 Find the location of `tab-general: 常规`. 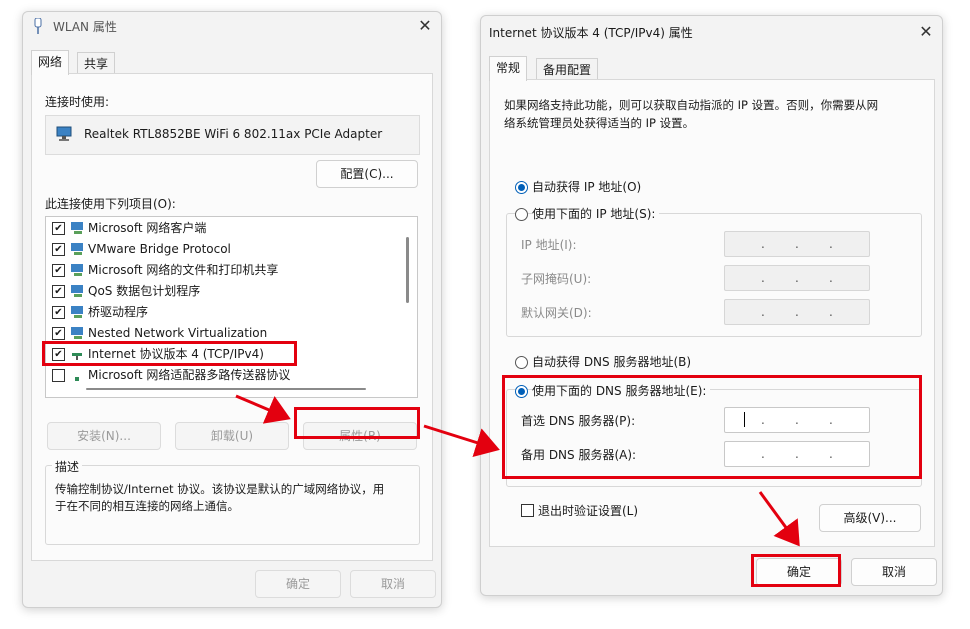

tab-general: 常规 is located at coordinates (508, 68).